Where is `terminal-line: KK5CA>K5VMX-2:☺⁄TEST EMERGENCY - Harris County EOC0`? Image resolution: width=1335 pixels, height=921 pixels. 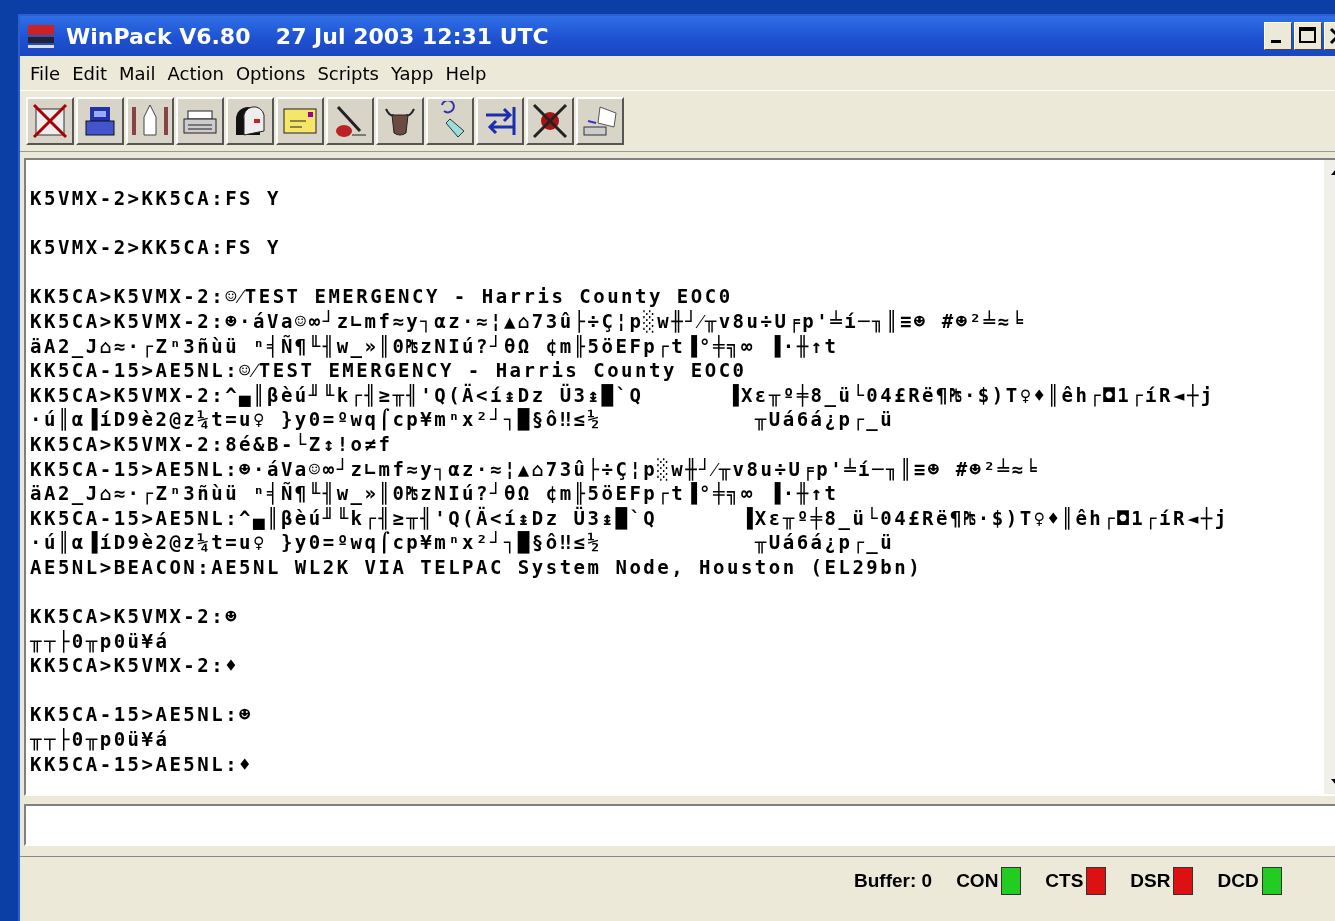 terminal-line: KK5CA>K5VMX-2:☺⁄TEST EMERGENCY - Harris County EOC0 is located at coordinates (381, 296).